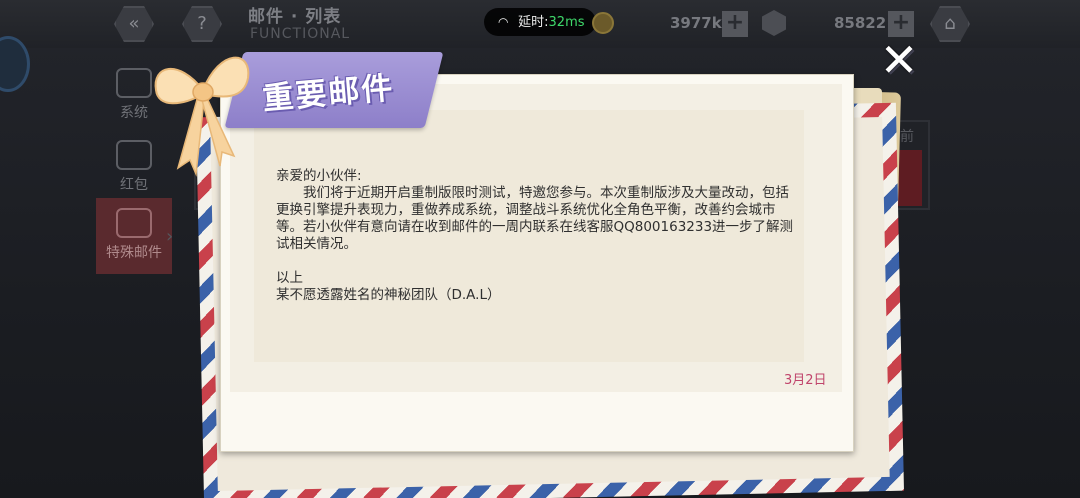 This screenshot has height=498, width=1080. What do you see at coordinates (202, 116) in the screenshot?
I see `ribbon-bow-icon` at bounding box center [202, 116].